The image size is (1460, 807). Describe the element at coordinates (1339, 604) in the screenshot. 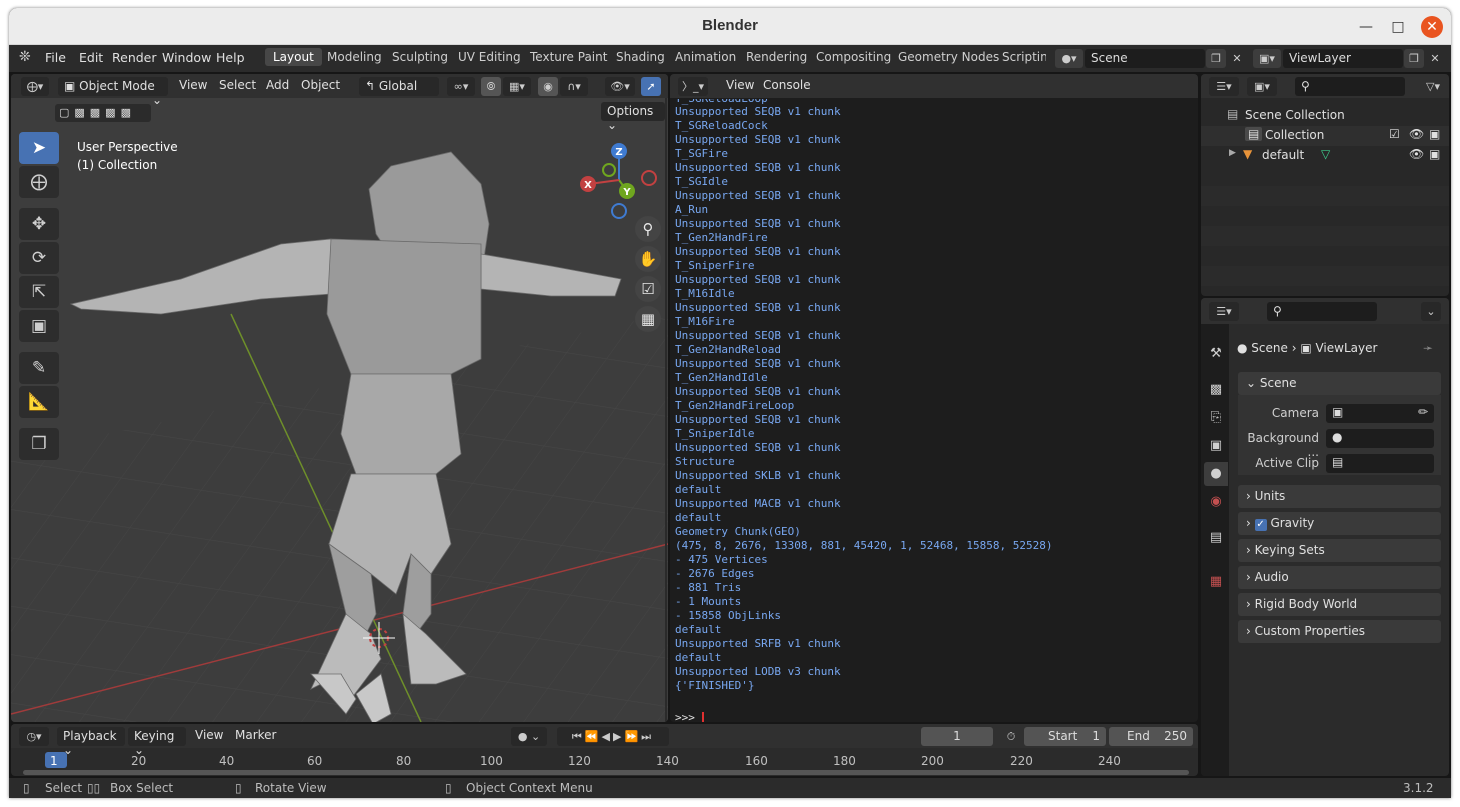

I see `rigid-body-world-panel: › Rigid Body World` at that location.